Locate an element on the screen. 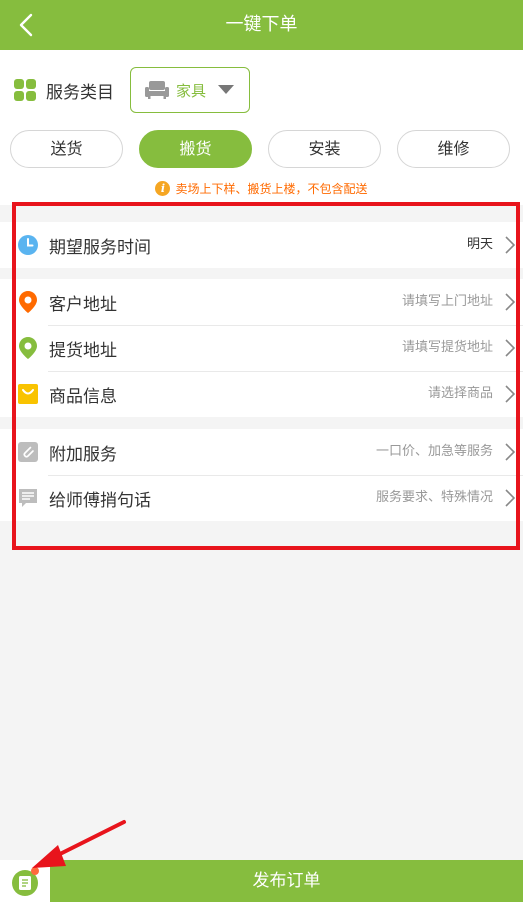 Image resolution: width=523 pixels, height=902 pixels. app-header: 一键下单 is located at coordinates (261, 25).